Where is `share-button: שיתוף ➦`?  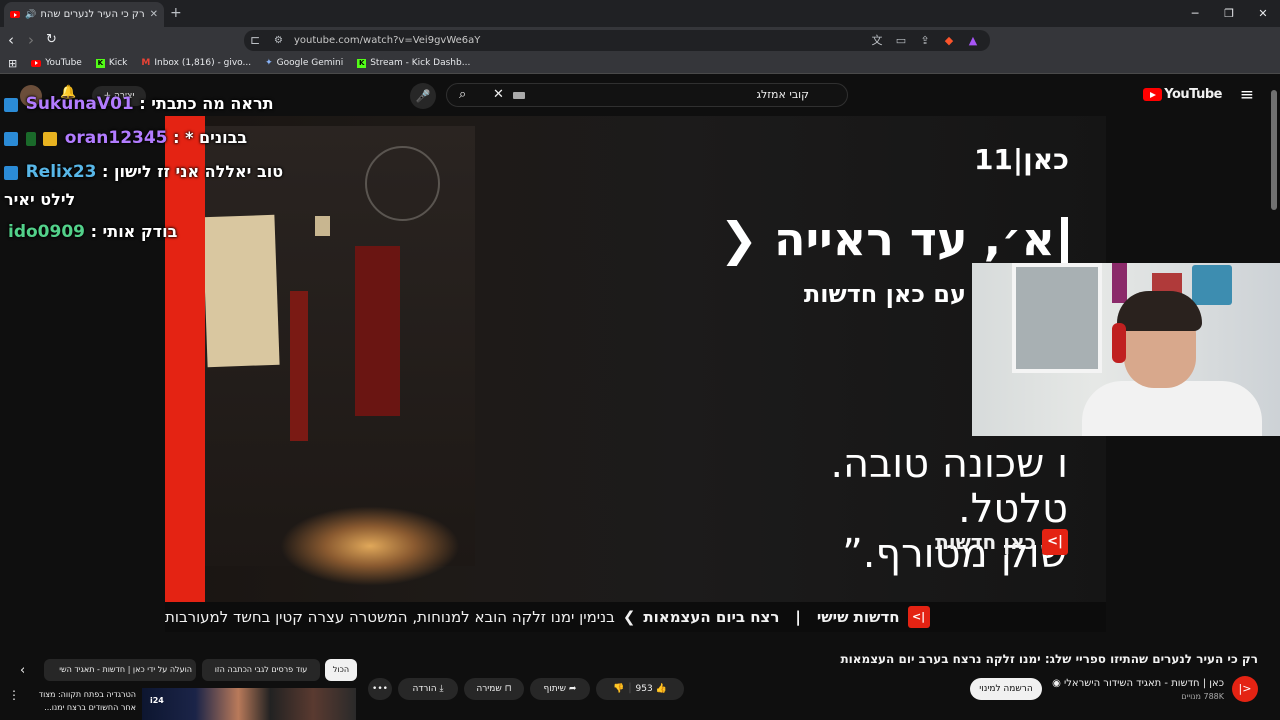
share-button: שיתוף ➦ is located at coordinates (560, 689).